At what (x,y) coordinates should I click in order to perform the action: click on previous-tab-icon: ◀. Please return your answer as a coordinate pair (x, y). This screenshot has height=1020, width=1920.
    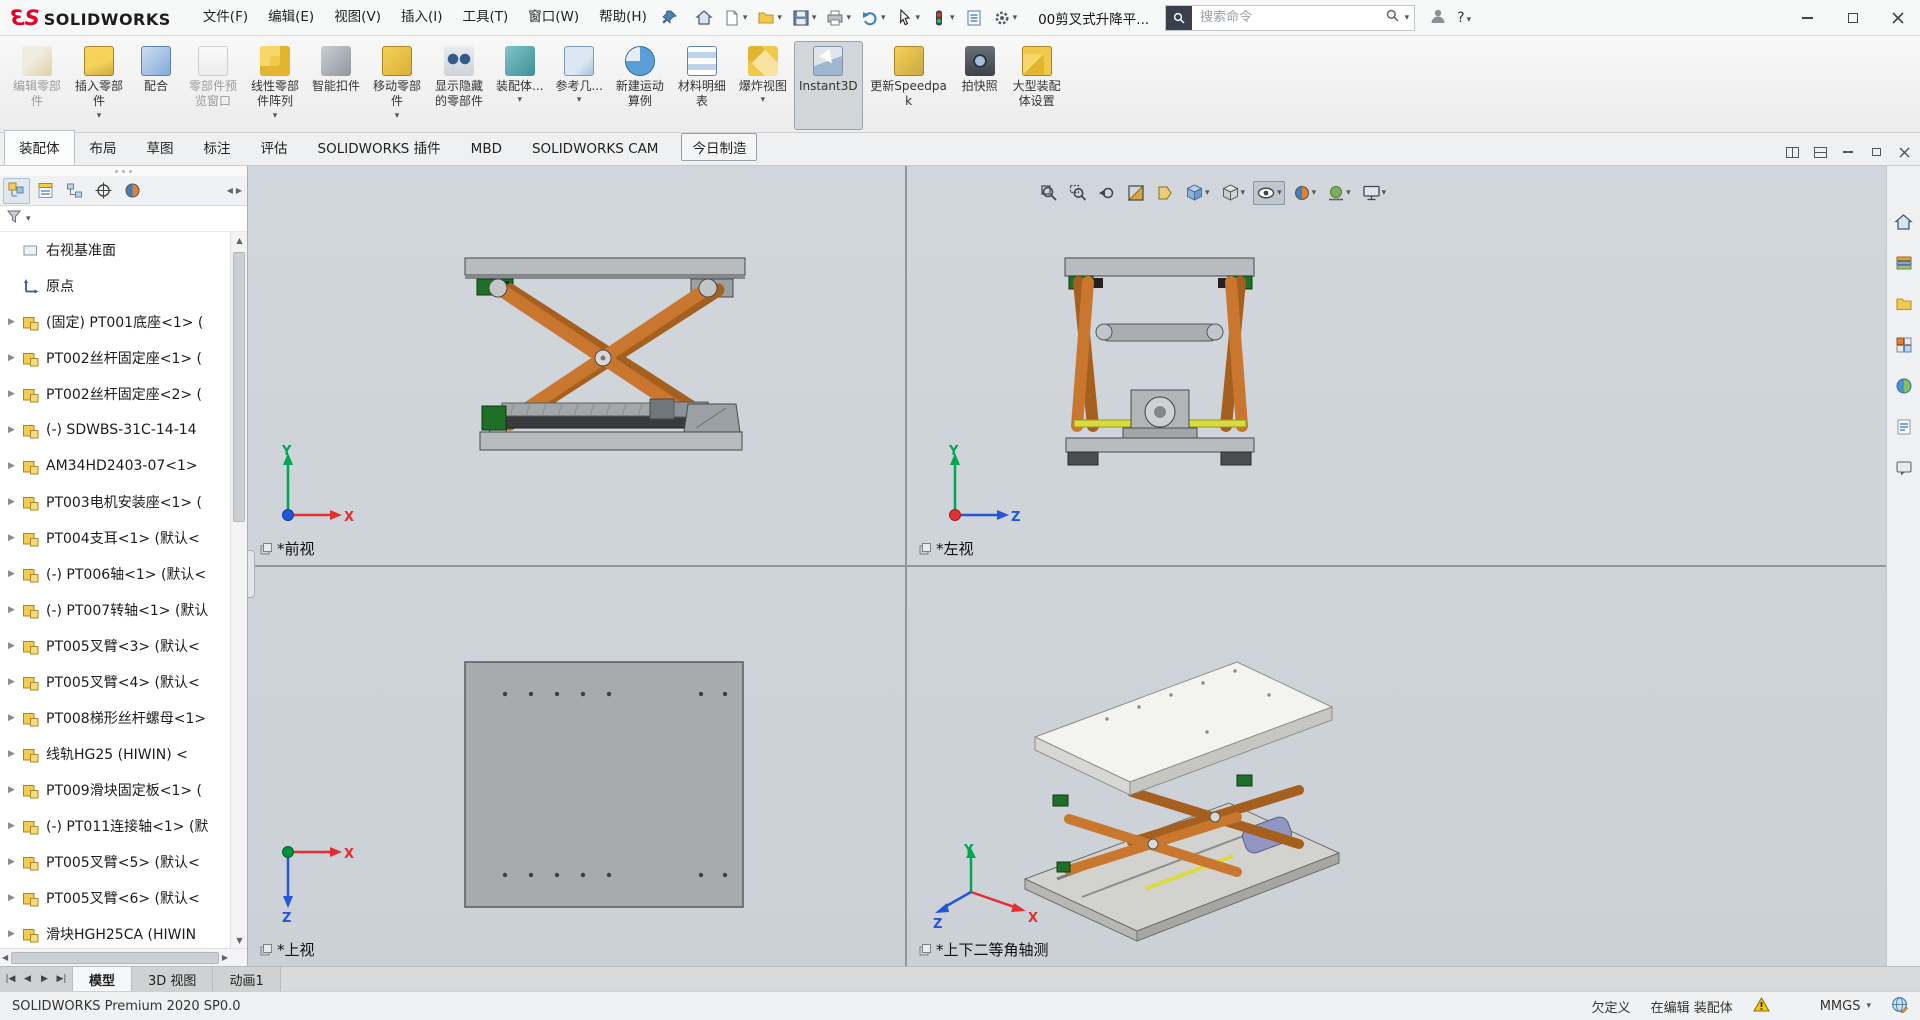
    Looking at the image, I should click on (27, 979).